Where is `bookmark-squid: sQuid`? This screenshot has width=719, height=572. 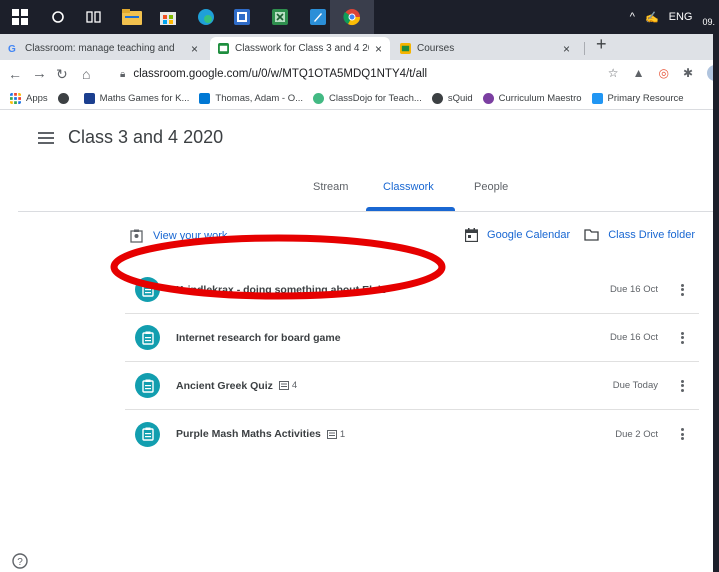
bookmark-squid: sQuid is located at coordinates (452, 98).